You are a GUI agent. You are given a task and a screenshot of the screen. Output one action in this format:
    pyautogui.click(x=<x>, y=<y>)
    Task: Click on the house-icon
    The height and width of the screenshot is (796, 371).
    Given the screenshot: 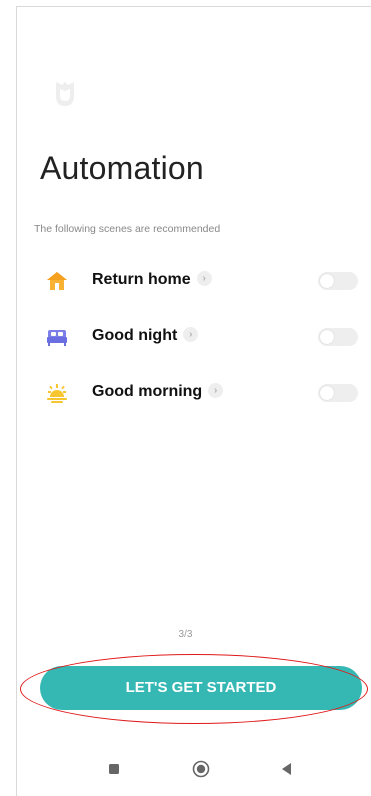 What is the action you would take?
    pyautogui.click(x=57, y=281)
    